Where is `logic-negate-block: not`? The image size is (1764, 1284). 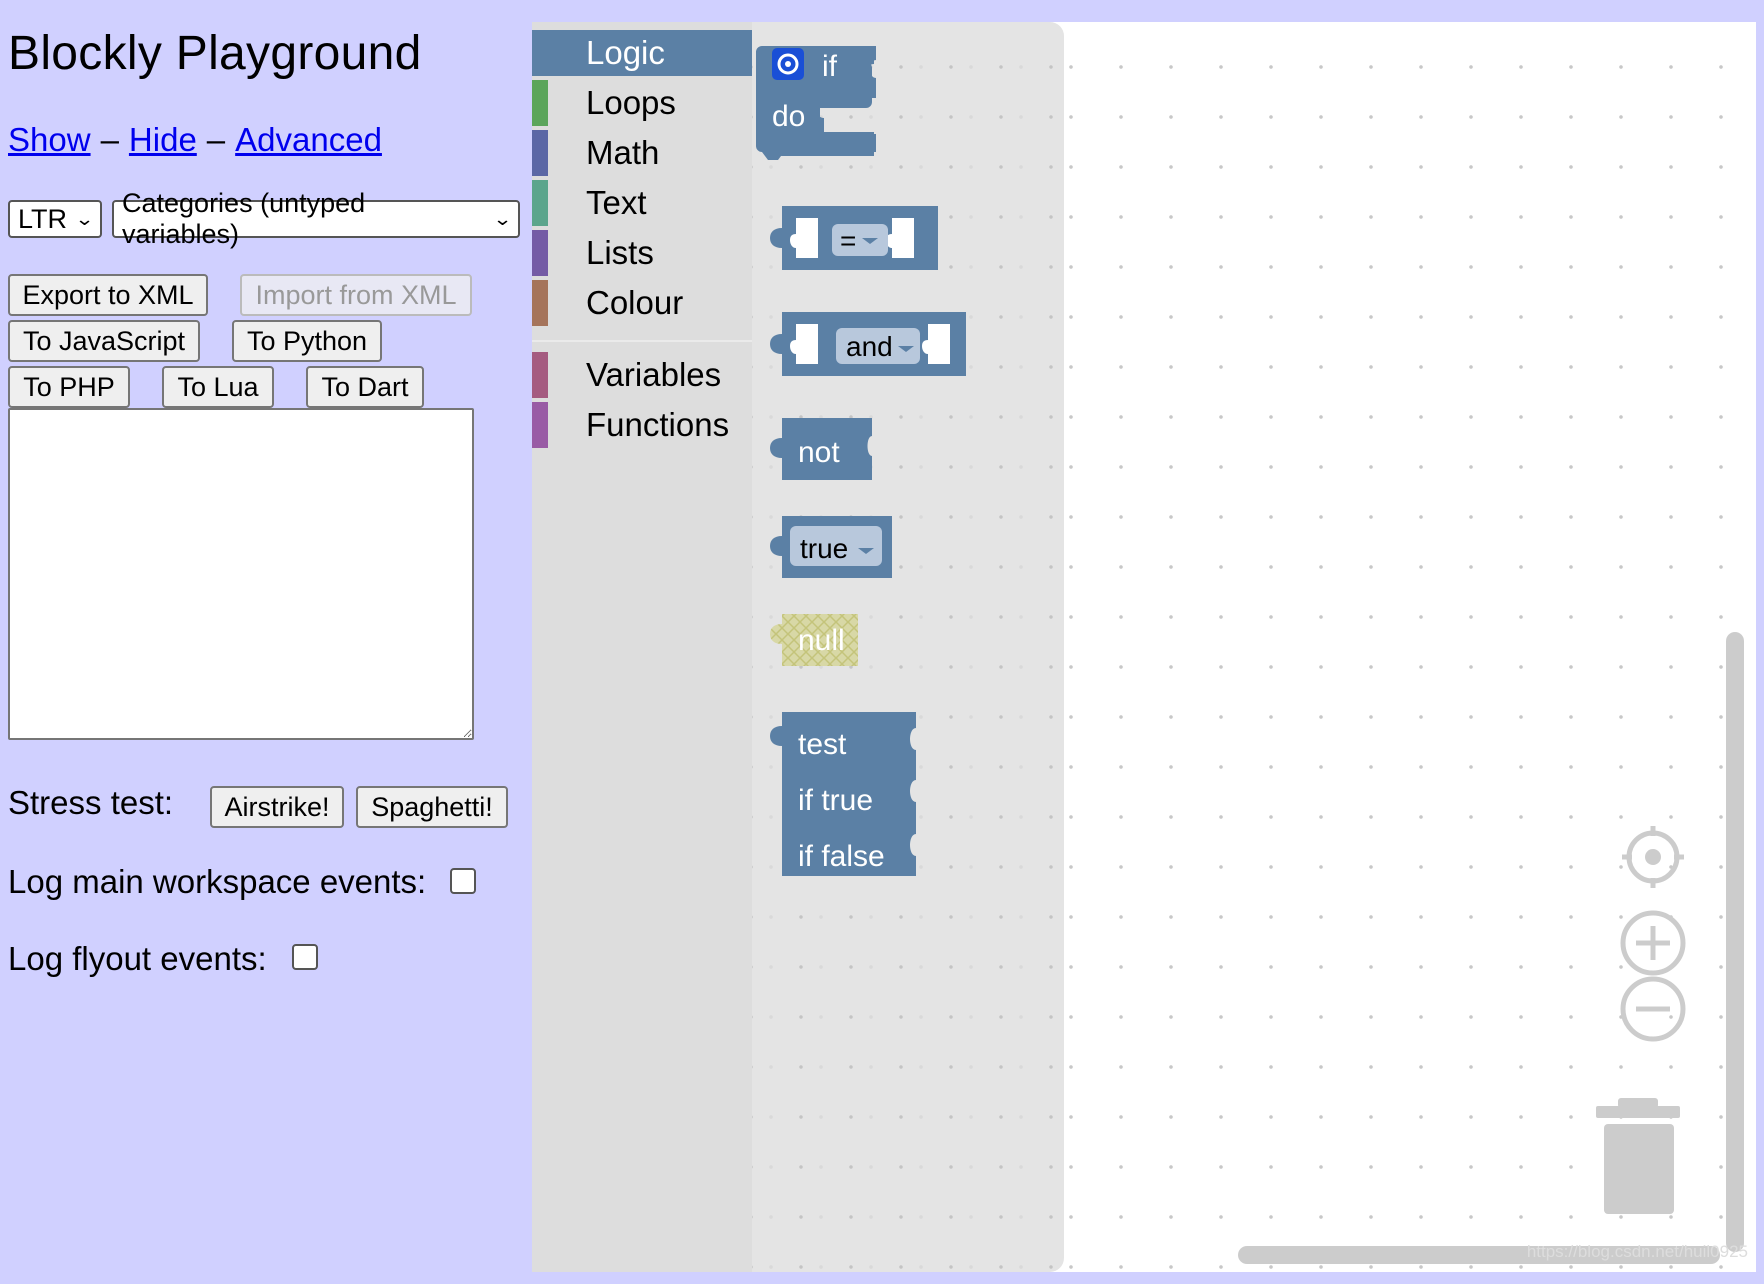
logic-negate-block: not is located at coordinates (908, 454).